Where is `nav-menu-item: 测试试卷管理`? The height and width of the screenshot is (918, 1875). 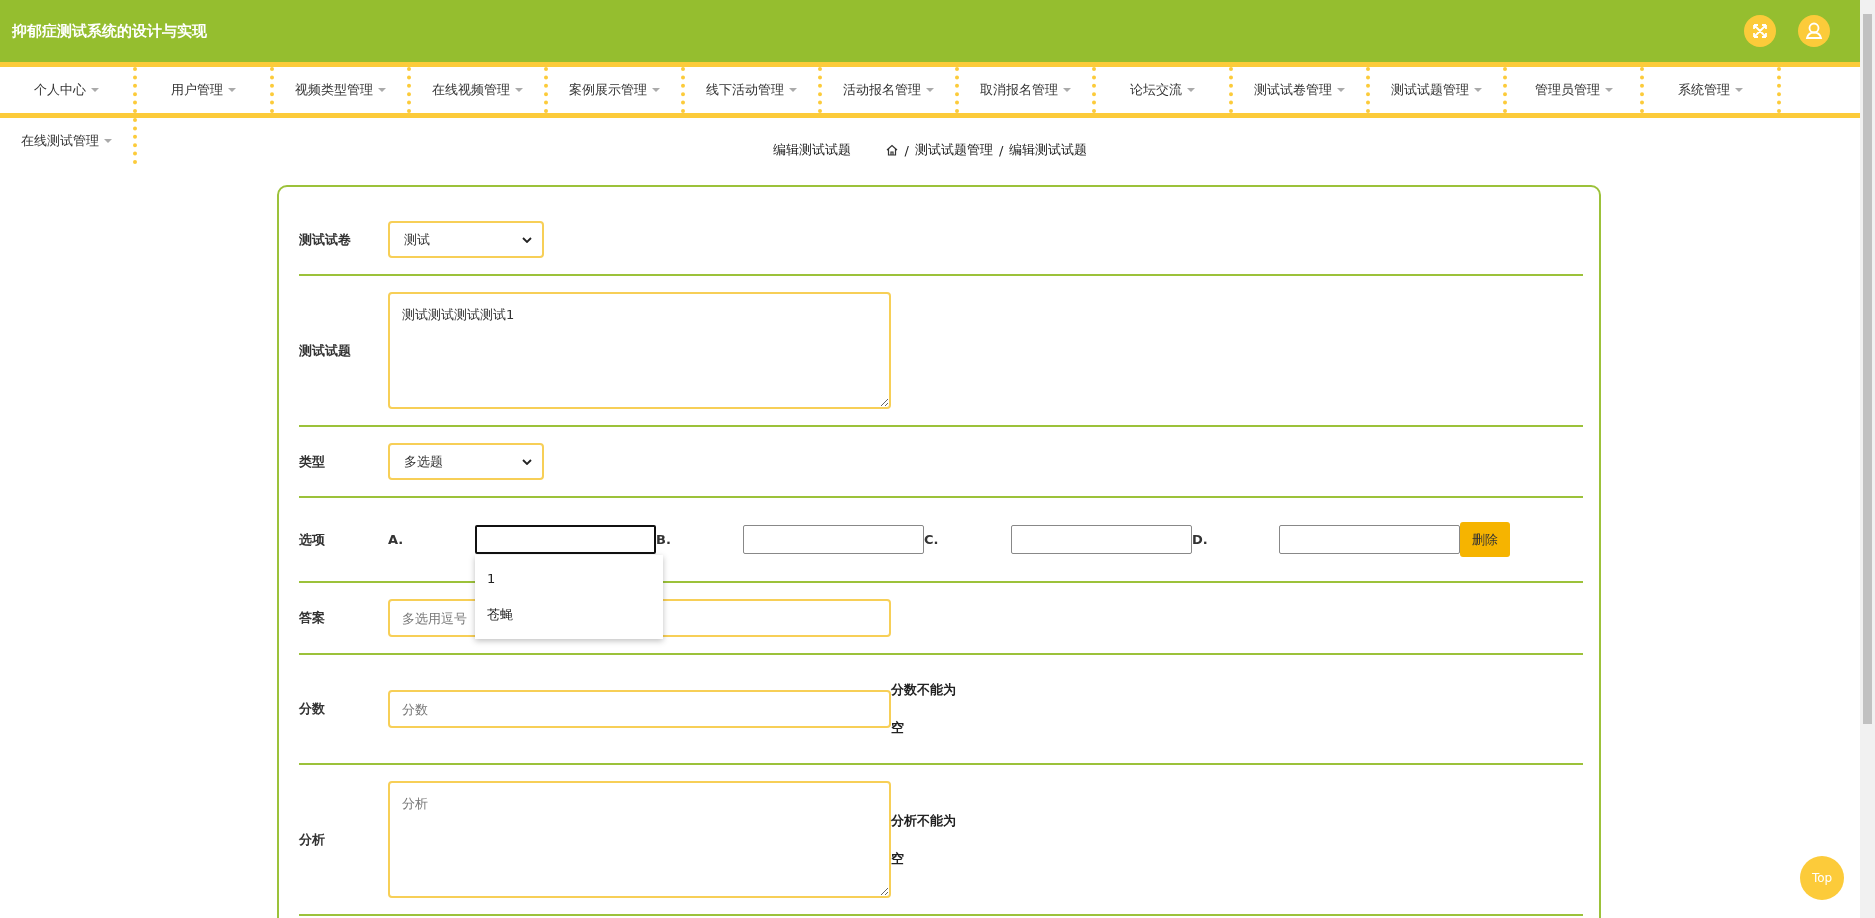 nav-menu-item: 测试试卷管理 is located at coordinates (1301, 90).